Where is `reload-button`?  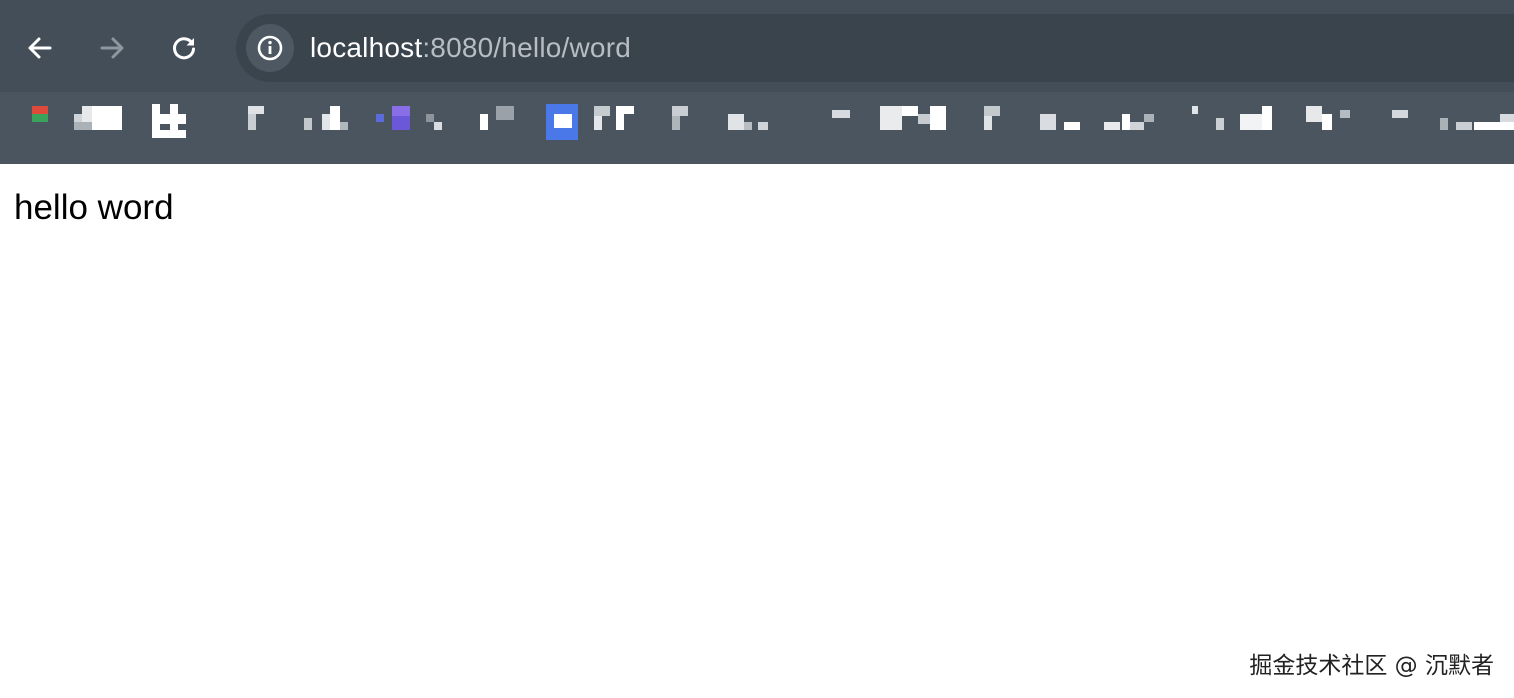 reload-button is located at coordinates (184, 48).